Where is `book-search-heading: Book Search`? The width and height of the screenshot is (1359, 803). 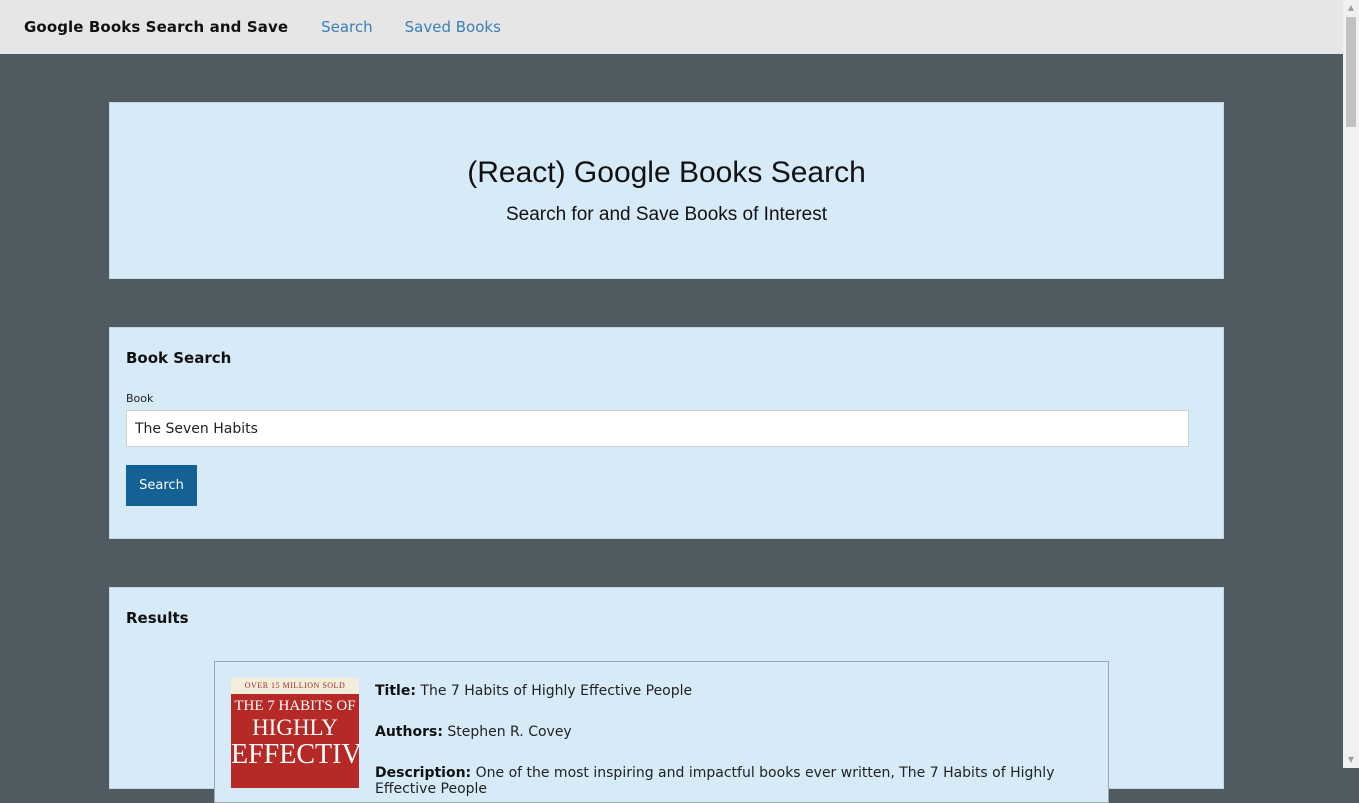 book-search-heading: Book Search is located at coordinates (179, 358).